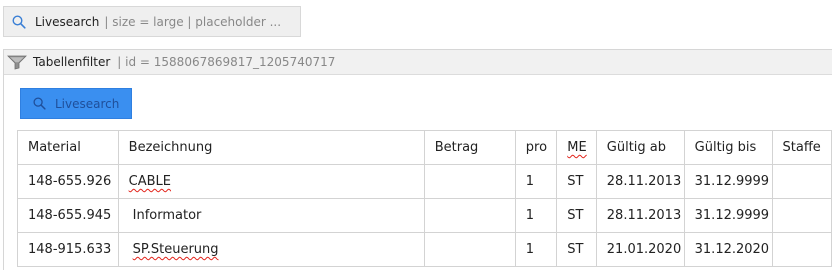  Describe the element at coordinates (271, 181) in the screenshot. I see `cell-bezeichnung: CABLE` at that location.